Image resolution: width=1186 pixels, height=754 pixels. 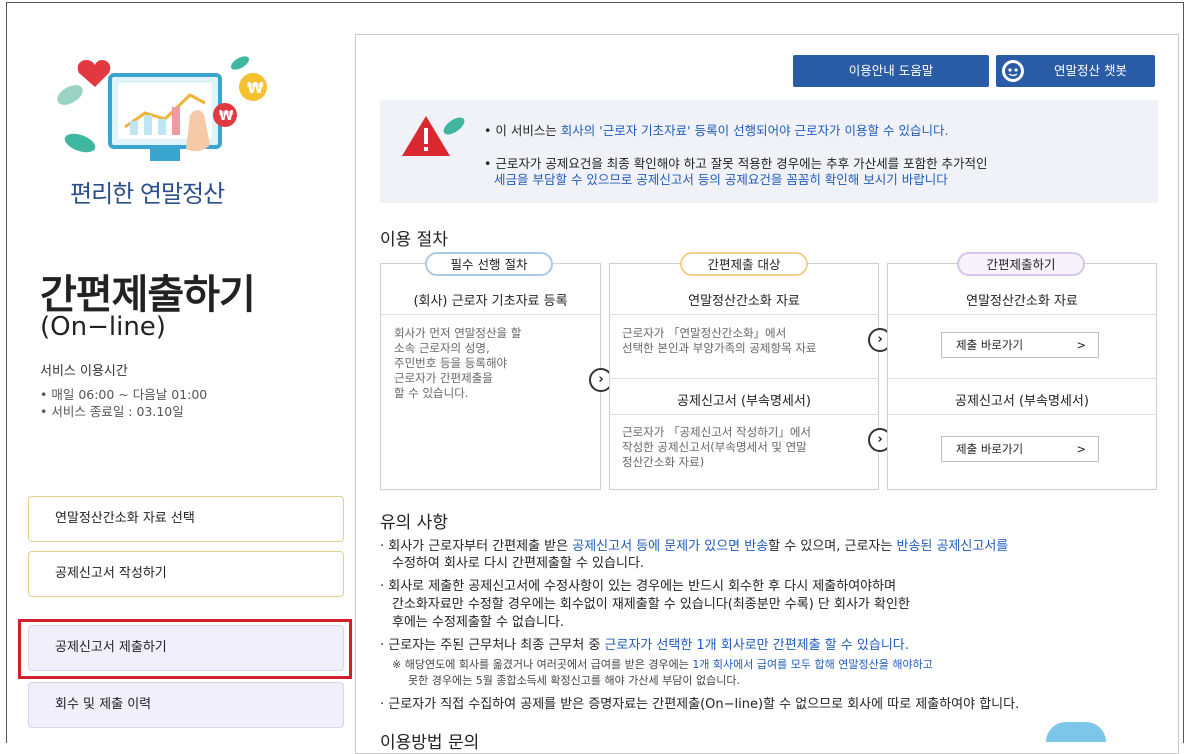 I want to click on warning-icon, so click(x=435, y=139).